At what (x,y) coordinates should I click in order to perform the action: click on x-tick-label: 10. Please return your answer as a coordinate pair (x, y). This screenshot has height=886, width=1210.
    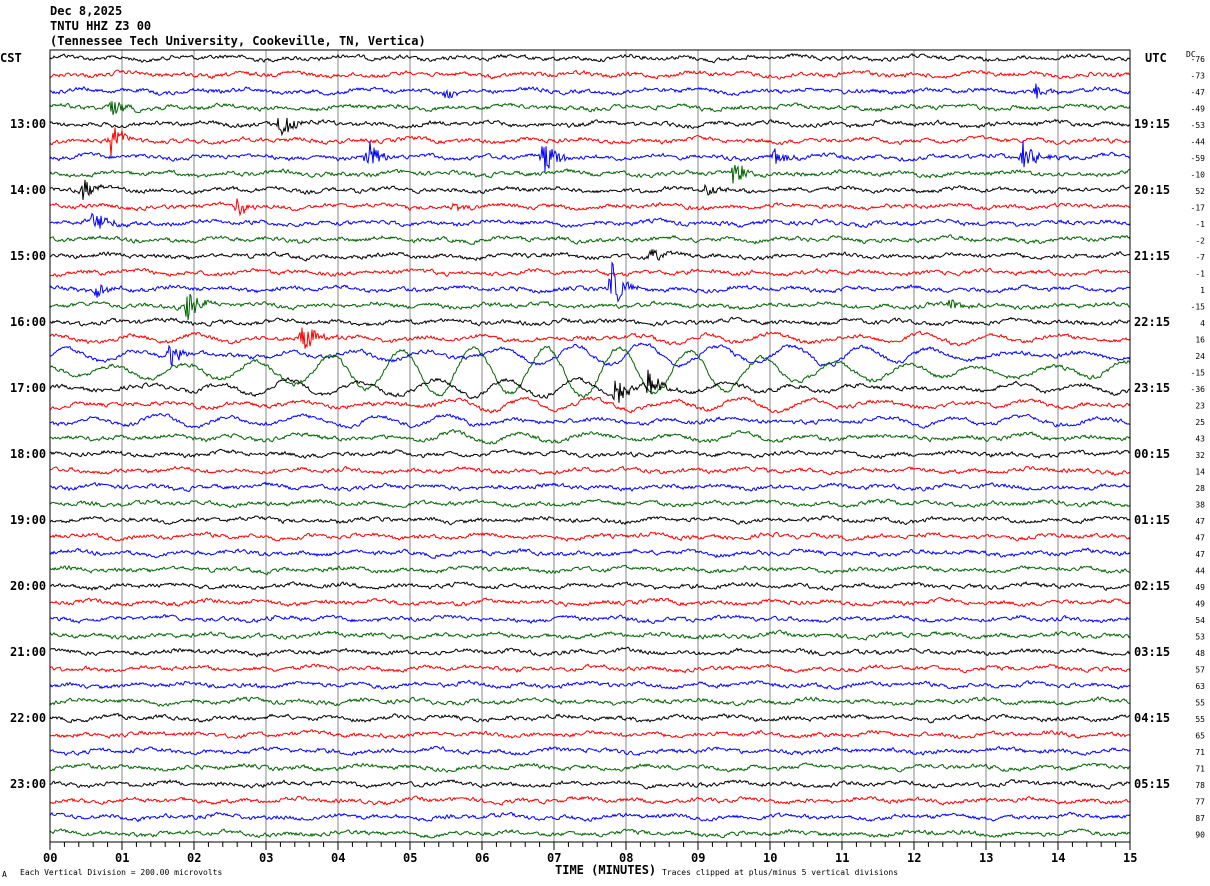
    Looking at the image, I should click on (770, 858).